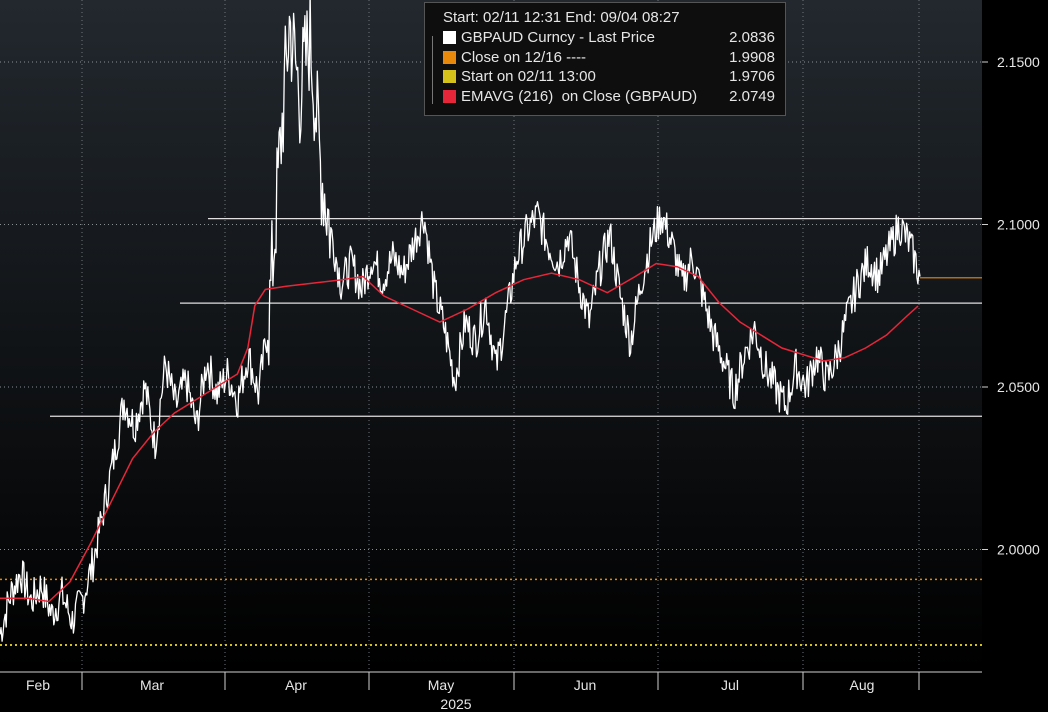 This screenshot has height=712, width=1048. What do you see at coordinates (752, 57) in the screenshot?
I see `legend-value: 1.9908` at bounding box center [752, 57].